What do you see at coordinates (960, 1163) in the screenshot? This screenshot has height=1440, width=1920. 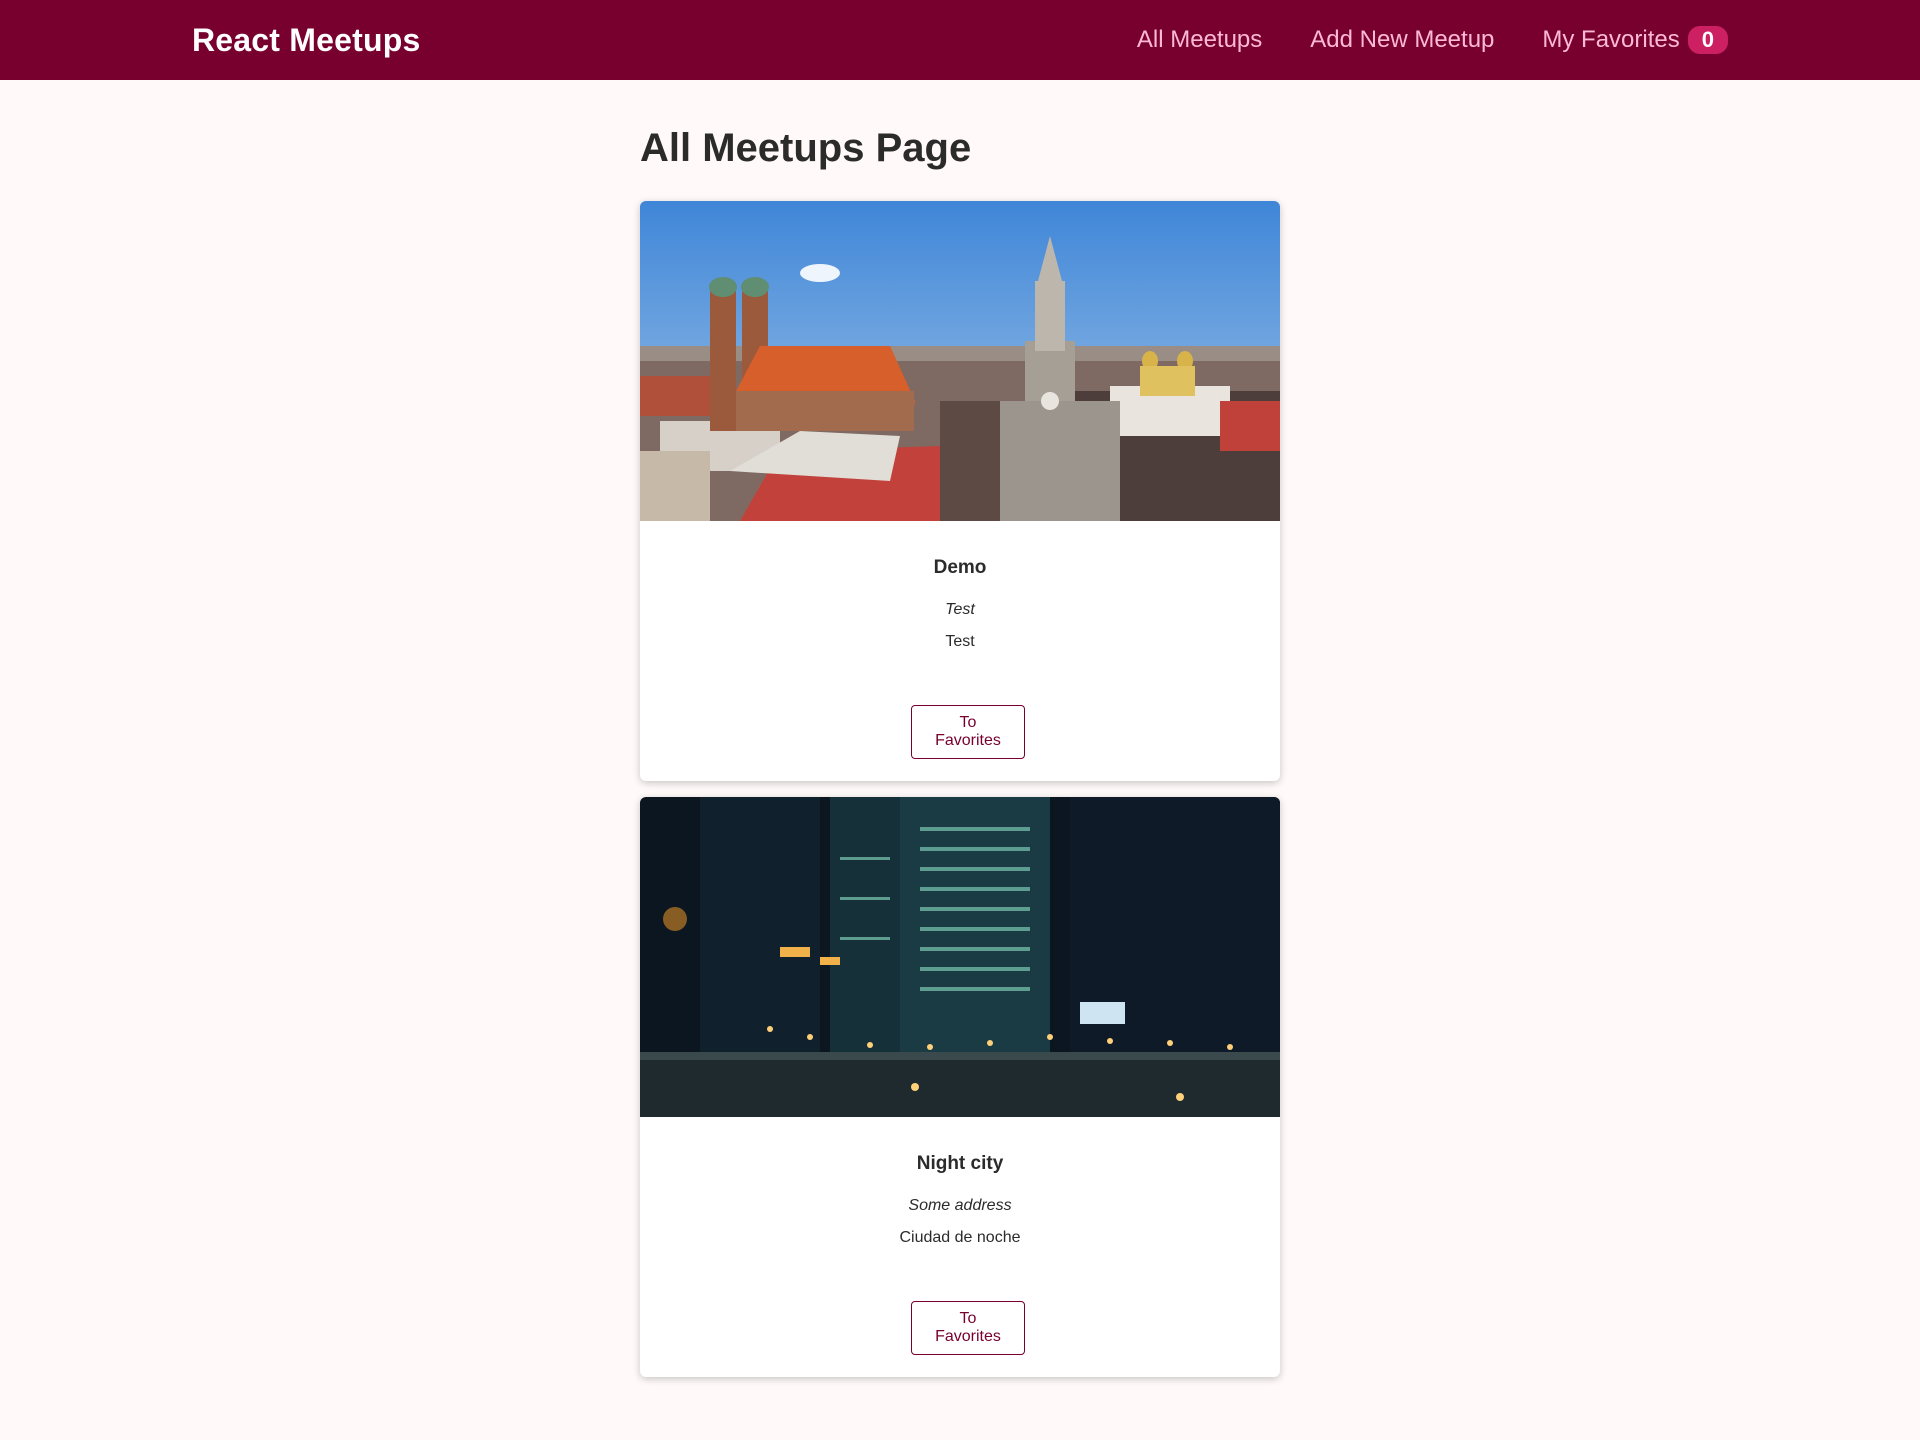 I see `meetup-title: Night city` at bounding box center [960, 1163].